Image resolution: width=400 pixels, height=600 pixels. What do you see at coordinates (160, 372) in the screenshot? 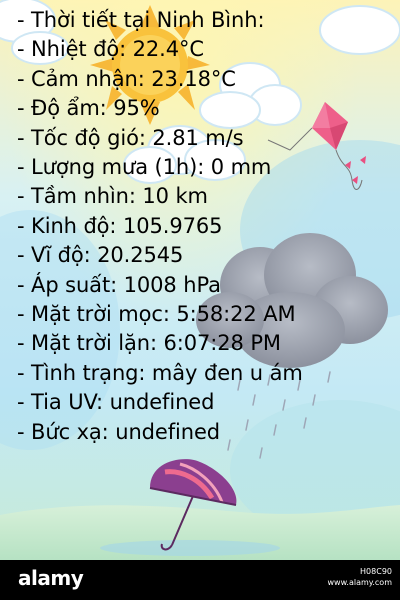
I see `weather-condition: - Tình trạng: mây đen u ám` at bounding box center [160, 372].